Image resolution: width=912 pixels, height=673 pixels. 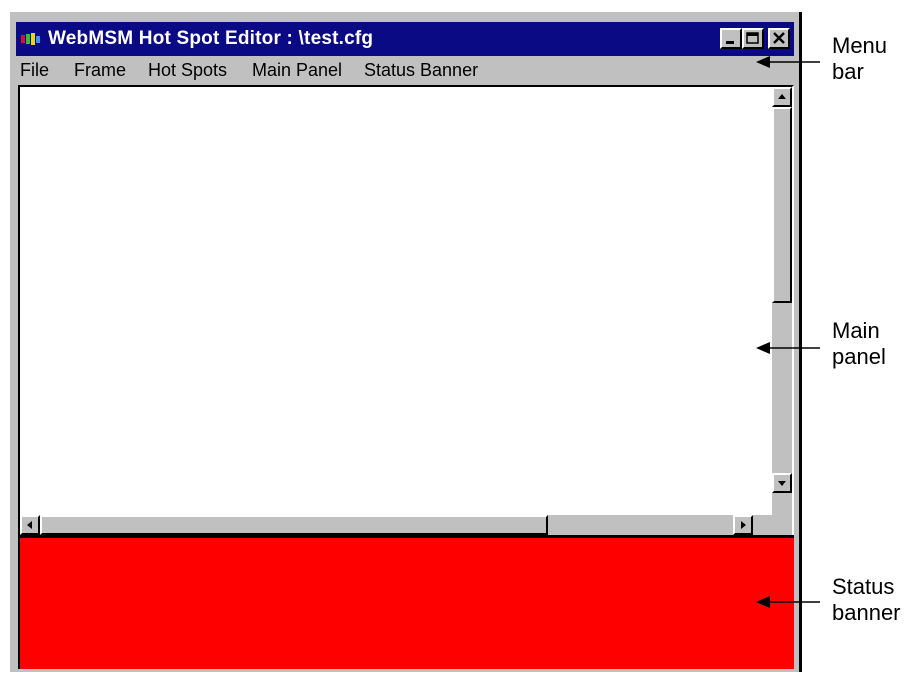 I want to click on main-panel-callout-line1: Main, so click(x=856, y=330).